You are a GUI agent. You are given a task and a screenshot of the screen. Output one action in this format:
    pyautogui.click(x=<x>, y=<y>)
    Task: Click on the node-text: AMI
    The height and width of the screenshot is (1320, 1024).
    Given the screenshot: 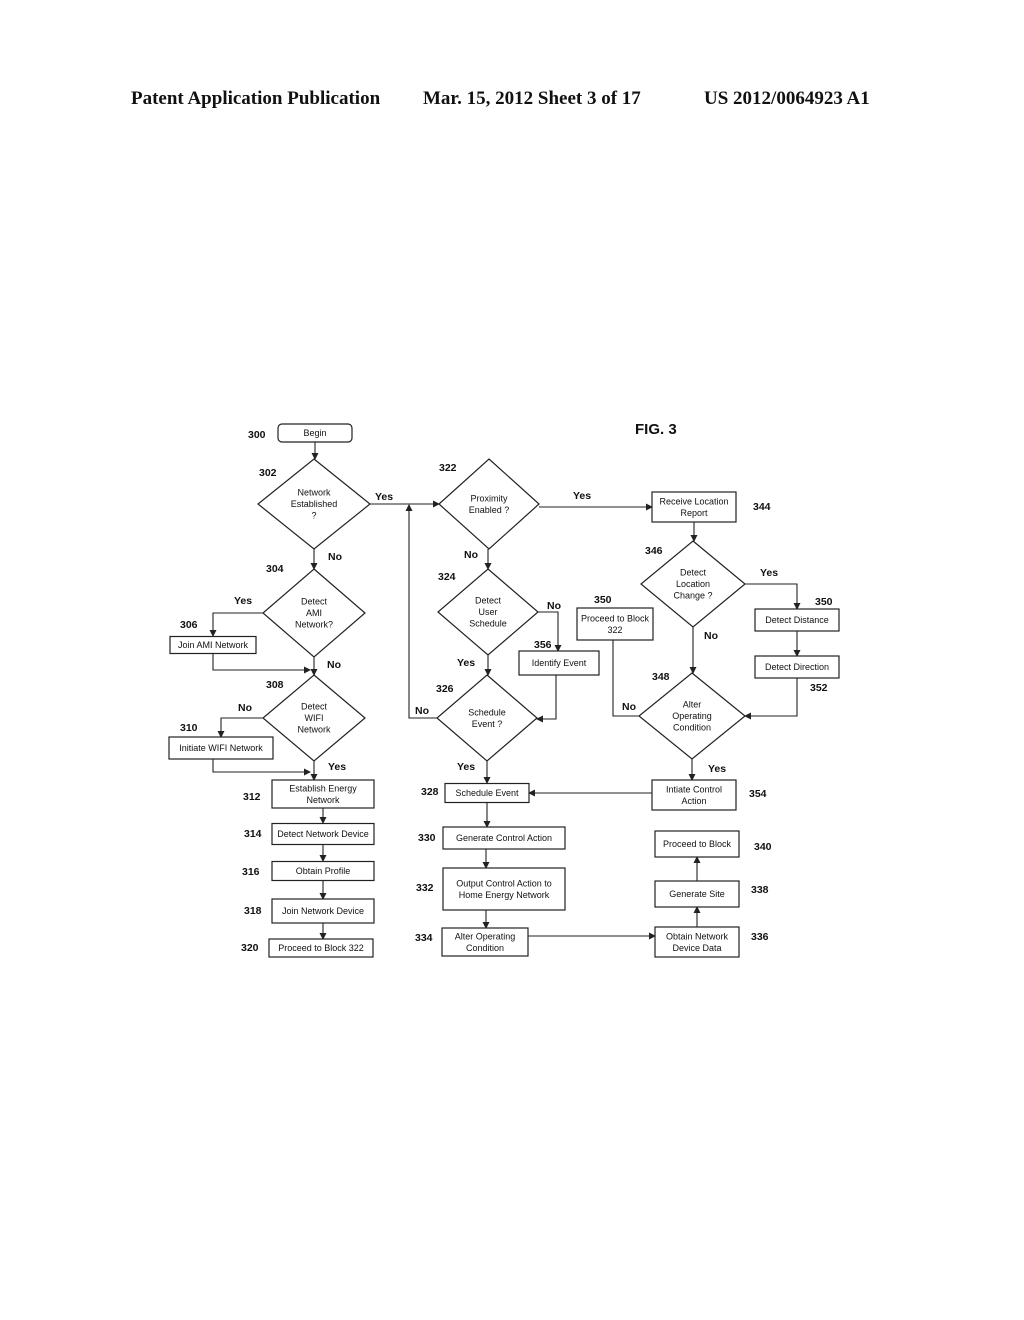 What is the action you would take?
    pyautogui.click(x=314, y=613)
    